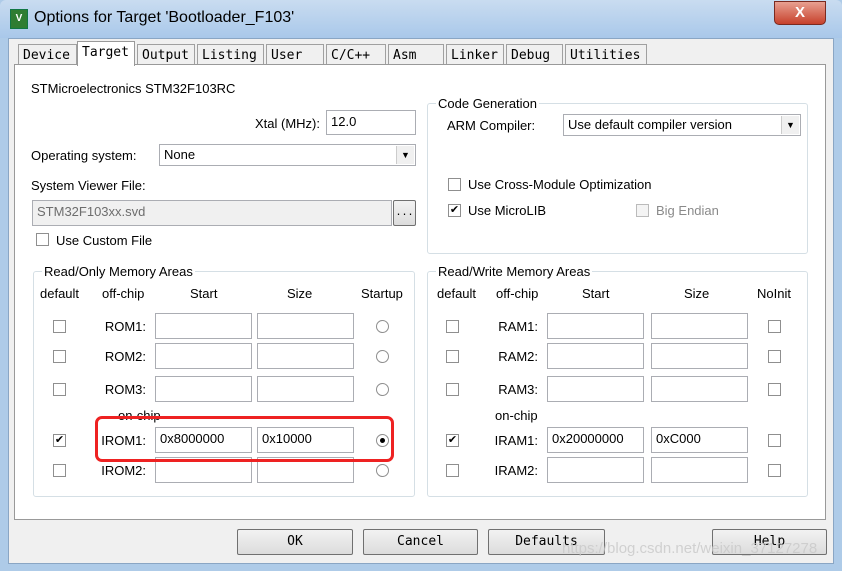  What do you see at coordinates (420, 542) in the screenshot?
I see `cancel-button: Cancel` at bounding box center [420, 542].